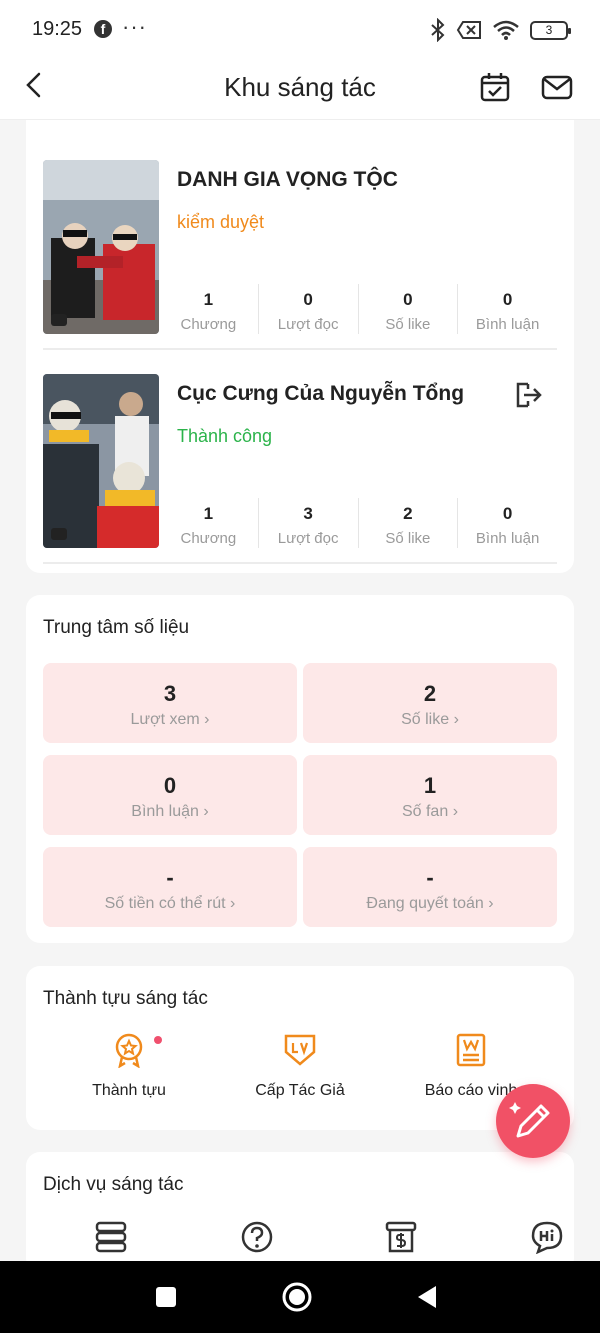 The height and width of the screenshot is (1333, 600). Describe the element at coordinates (111, 1237) in the screenshot. I see `server-icon` at that location.